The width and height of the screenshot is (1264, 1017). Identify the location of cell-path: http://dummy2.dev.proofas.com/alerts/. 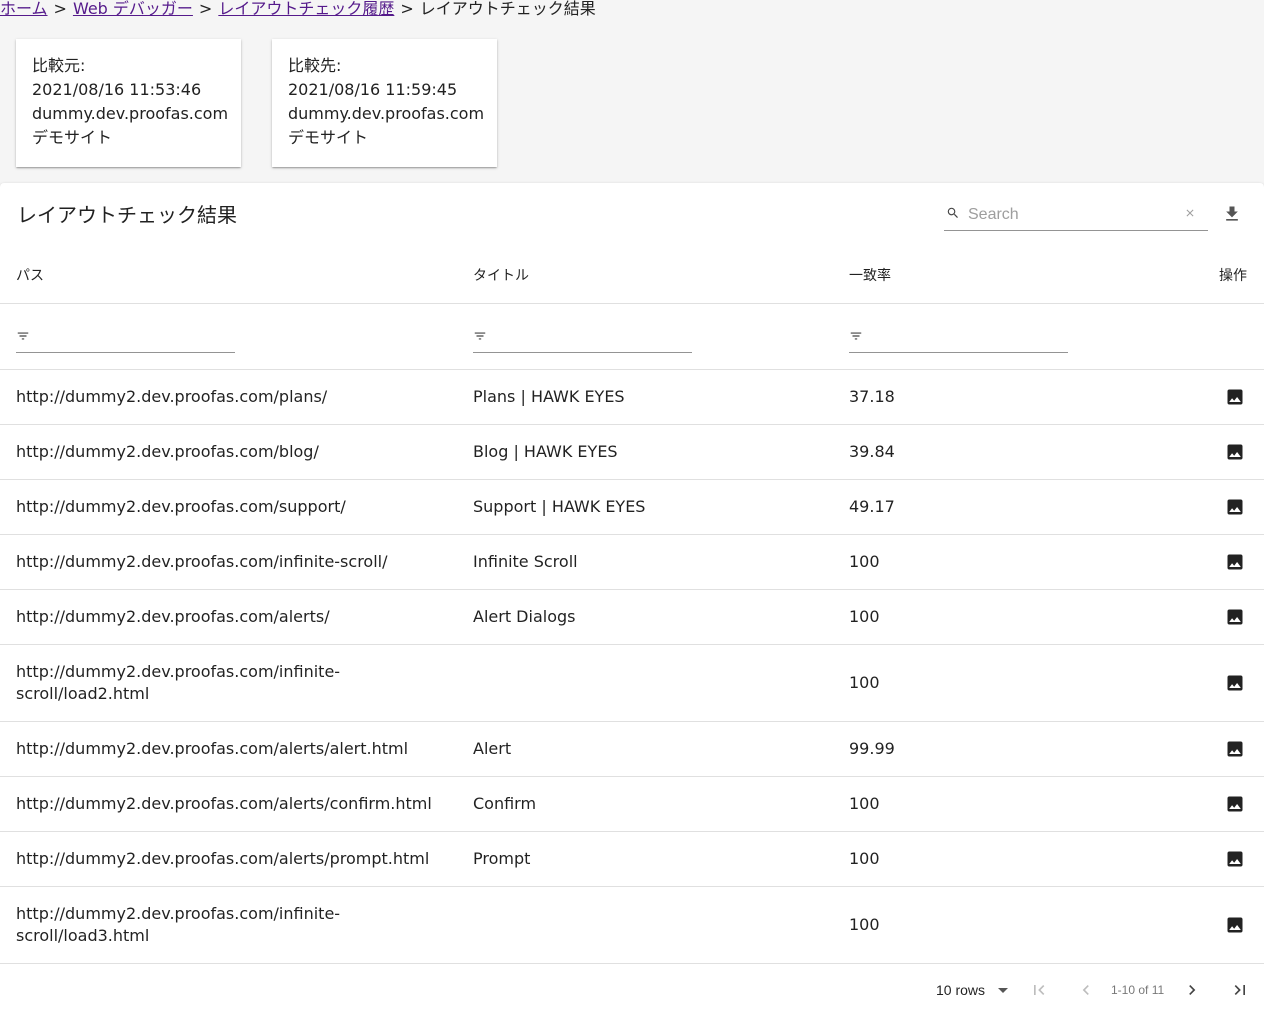
(173, 616).